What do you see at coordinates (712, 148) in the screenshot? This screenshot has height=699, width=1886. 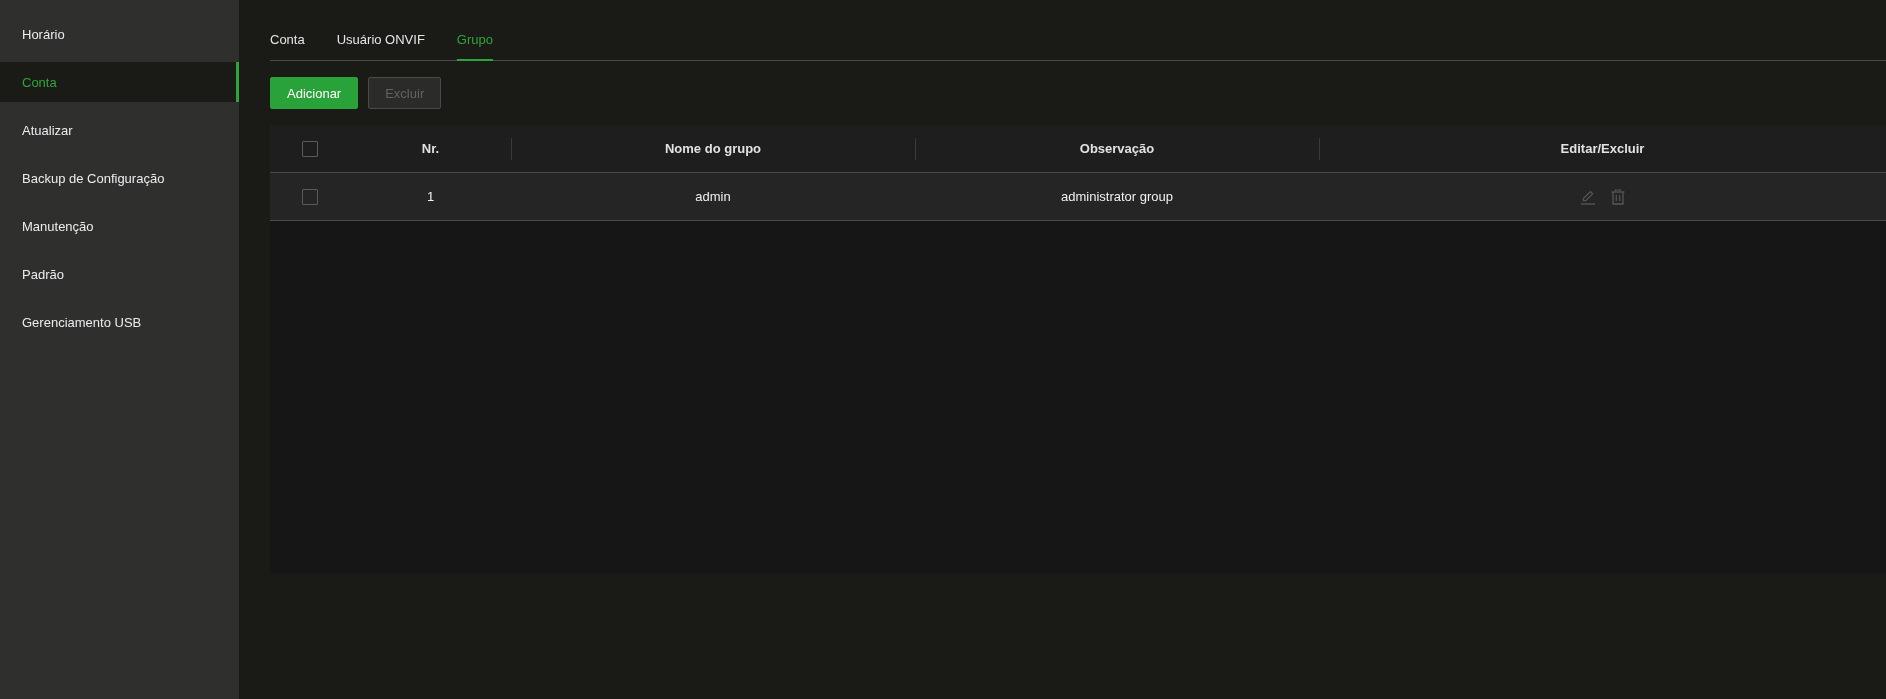 I see `column-header: Nome do grupo` at bounding box center [712, 148].